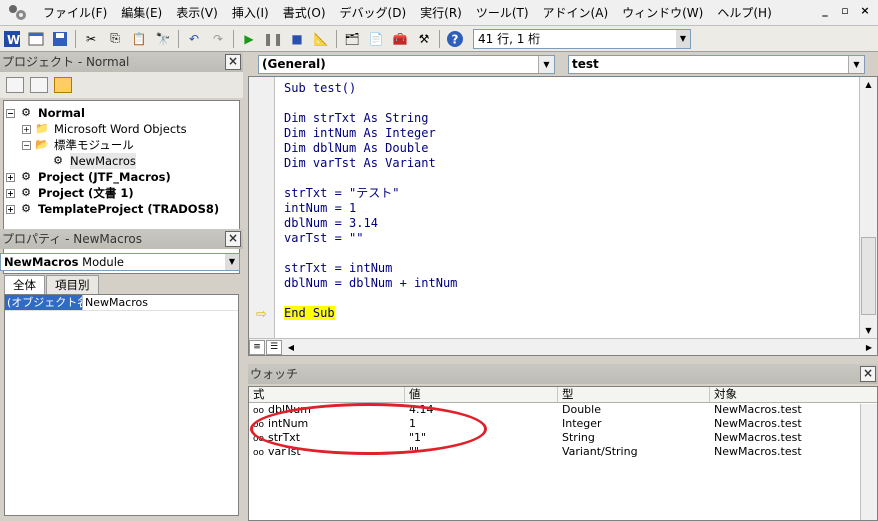  I want to click on view-code-button, so click(15, 85).